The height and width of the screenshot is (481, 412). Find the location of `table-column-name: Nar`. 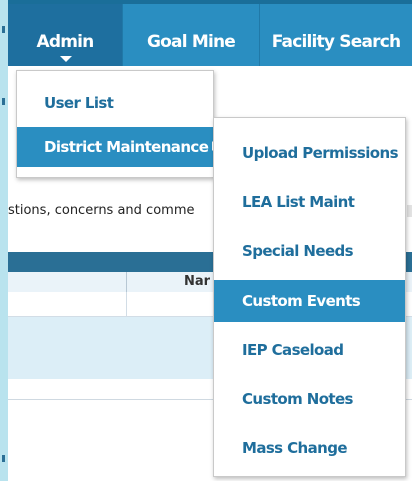

table-column-name: Nar is located at coordinates (197, 281).